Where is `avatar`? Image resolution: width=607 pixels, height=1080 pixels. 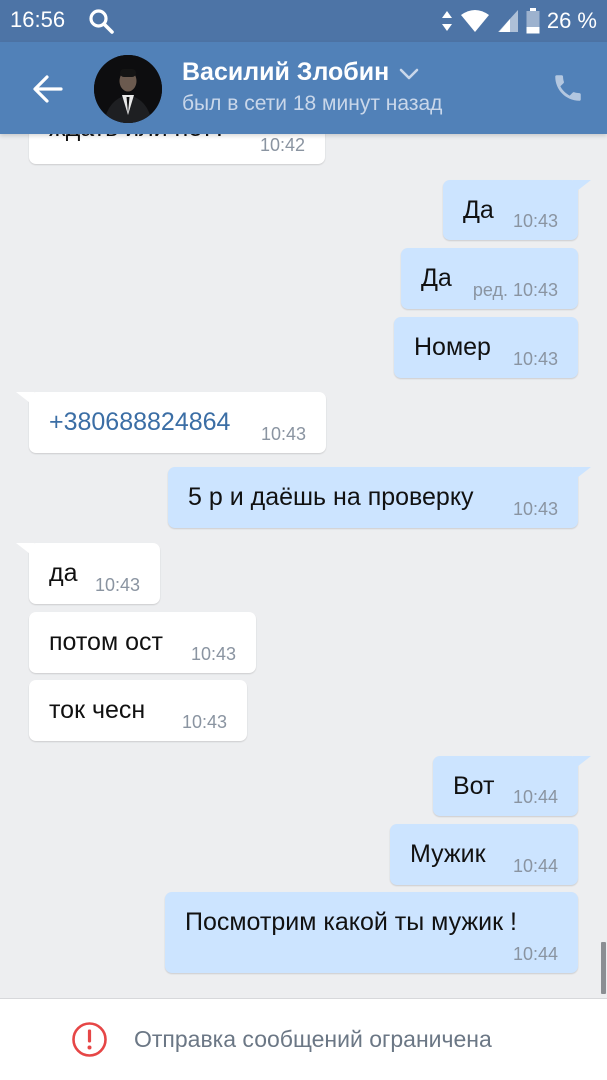
avatar is located at coordinates (128, 89).